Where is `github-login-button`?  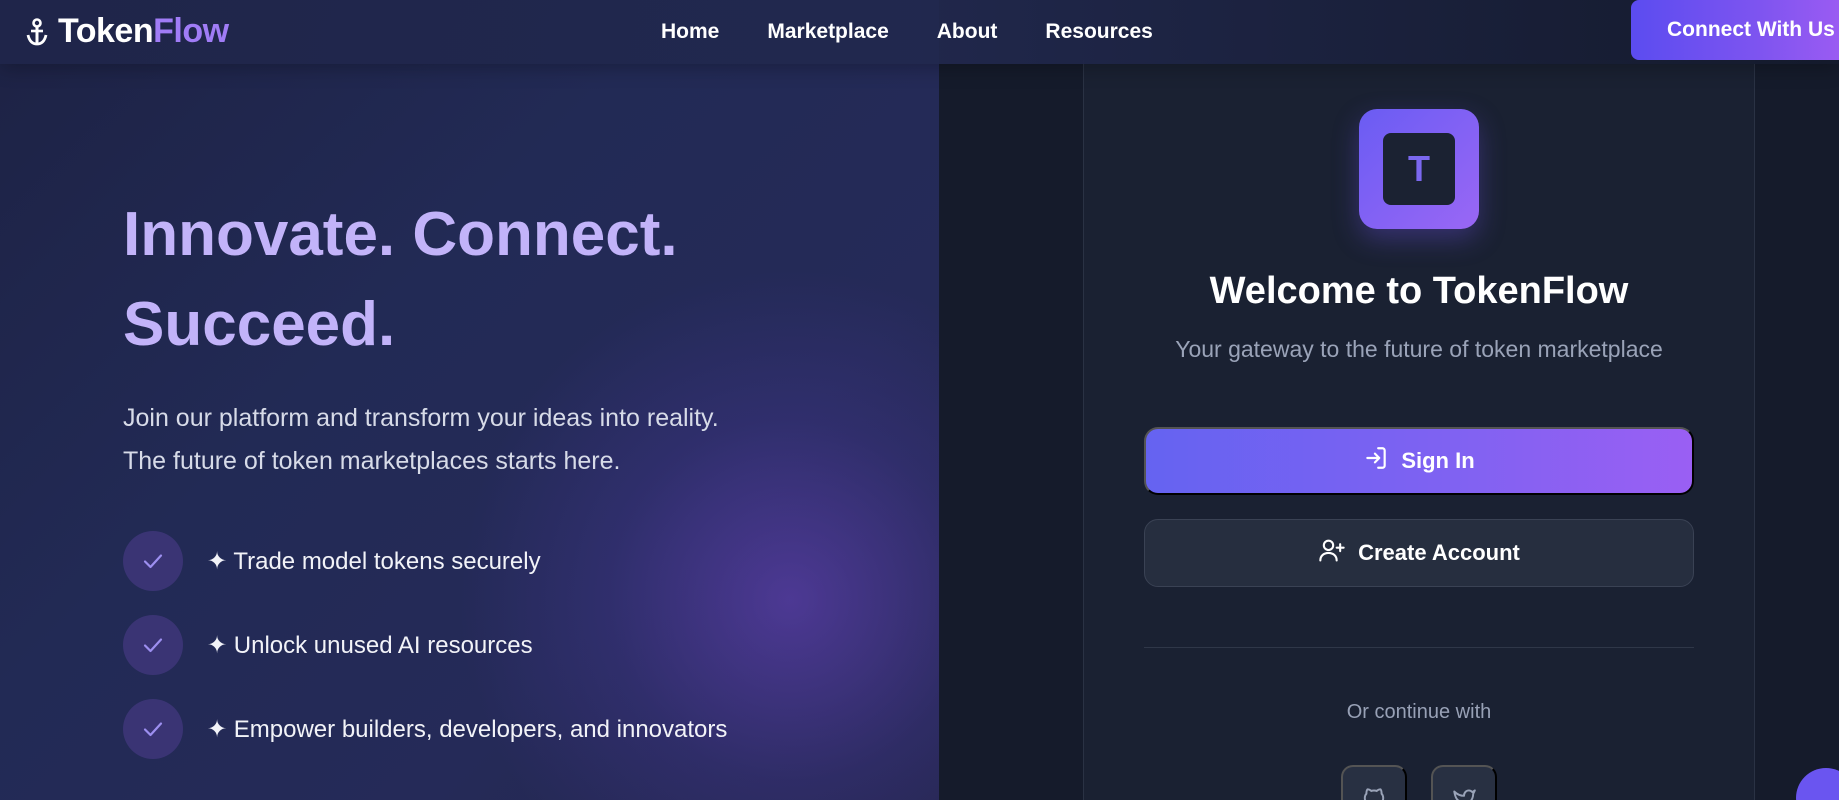
github-login-button is located at coordinates (1374, 782).